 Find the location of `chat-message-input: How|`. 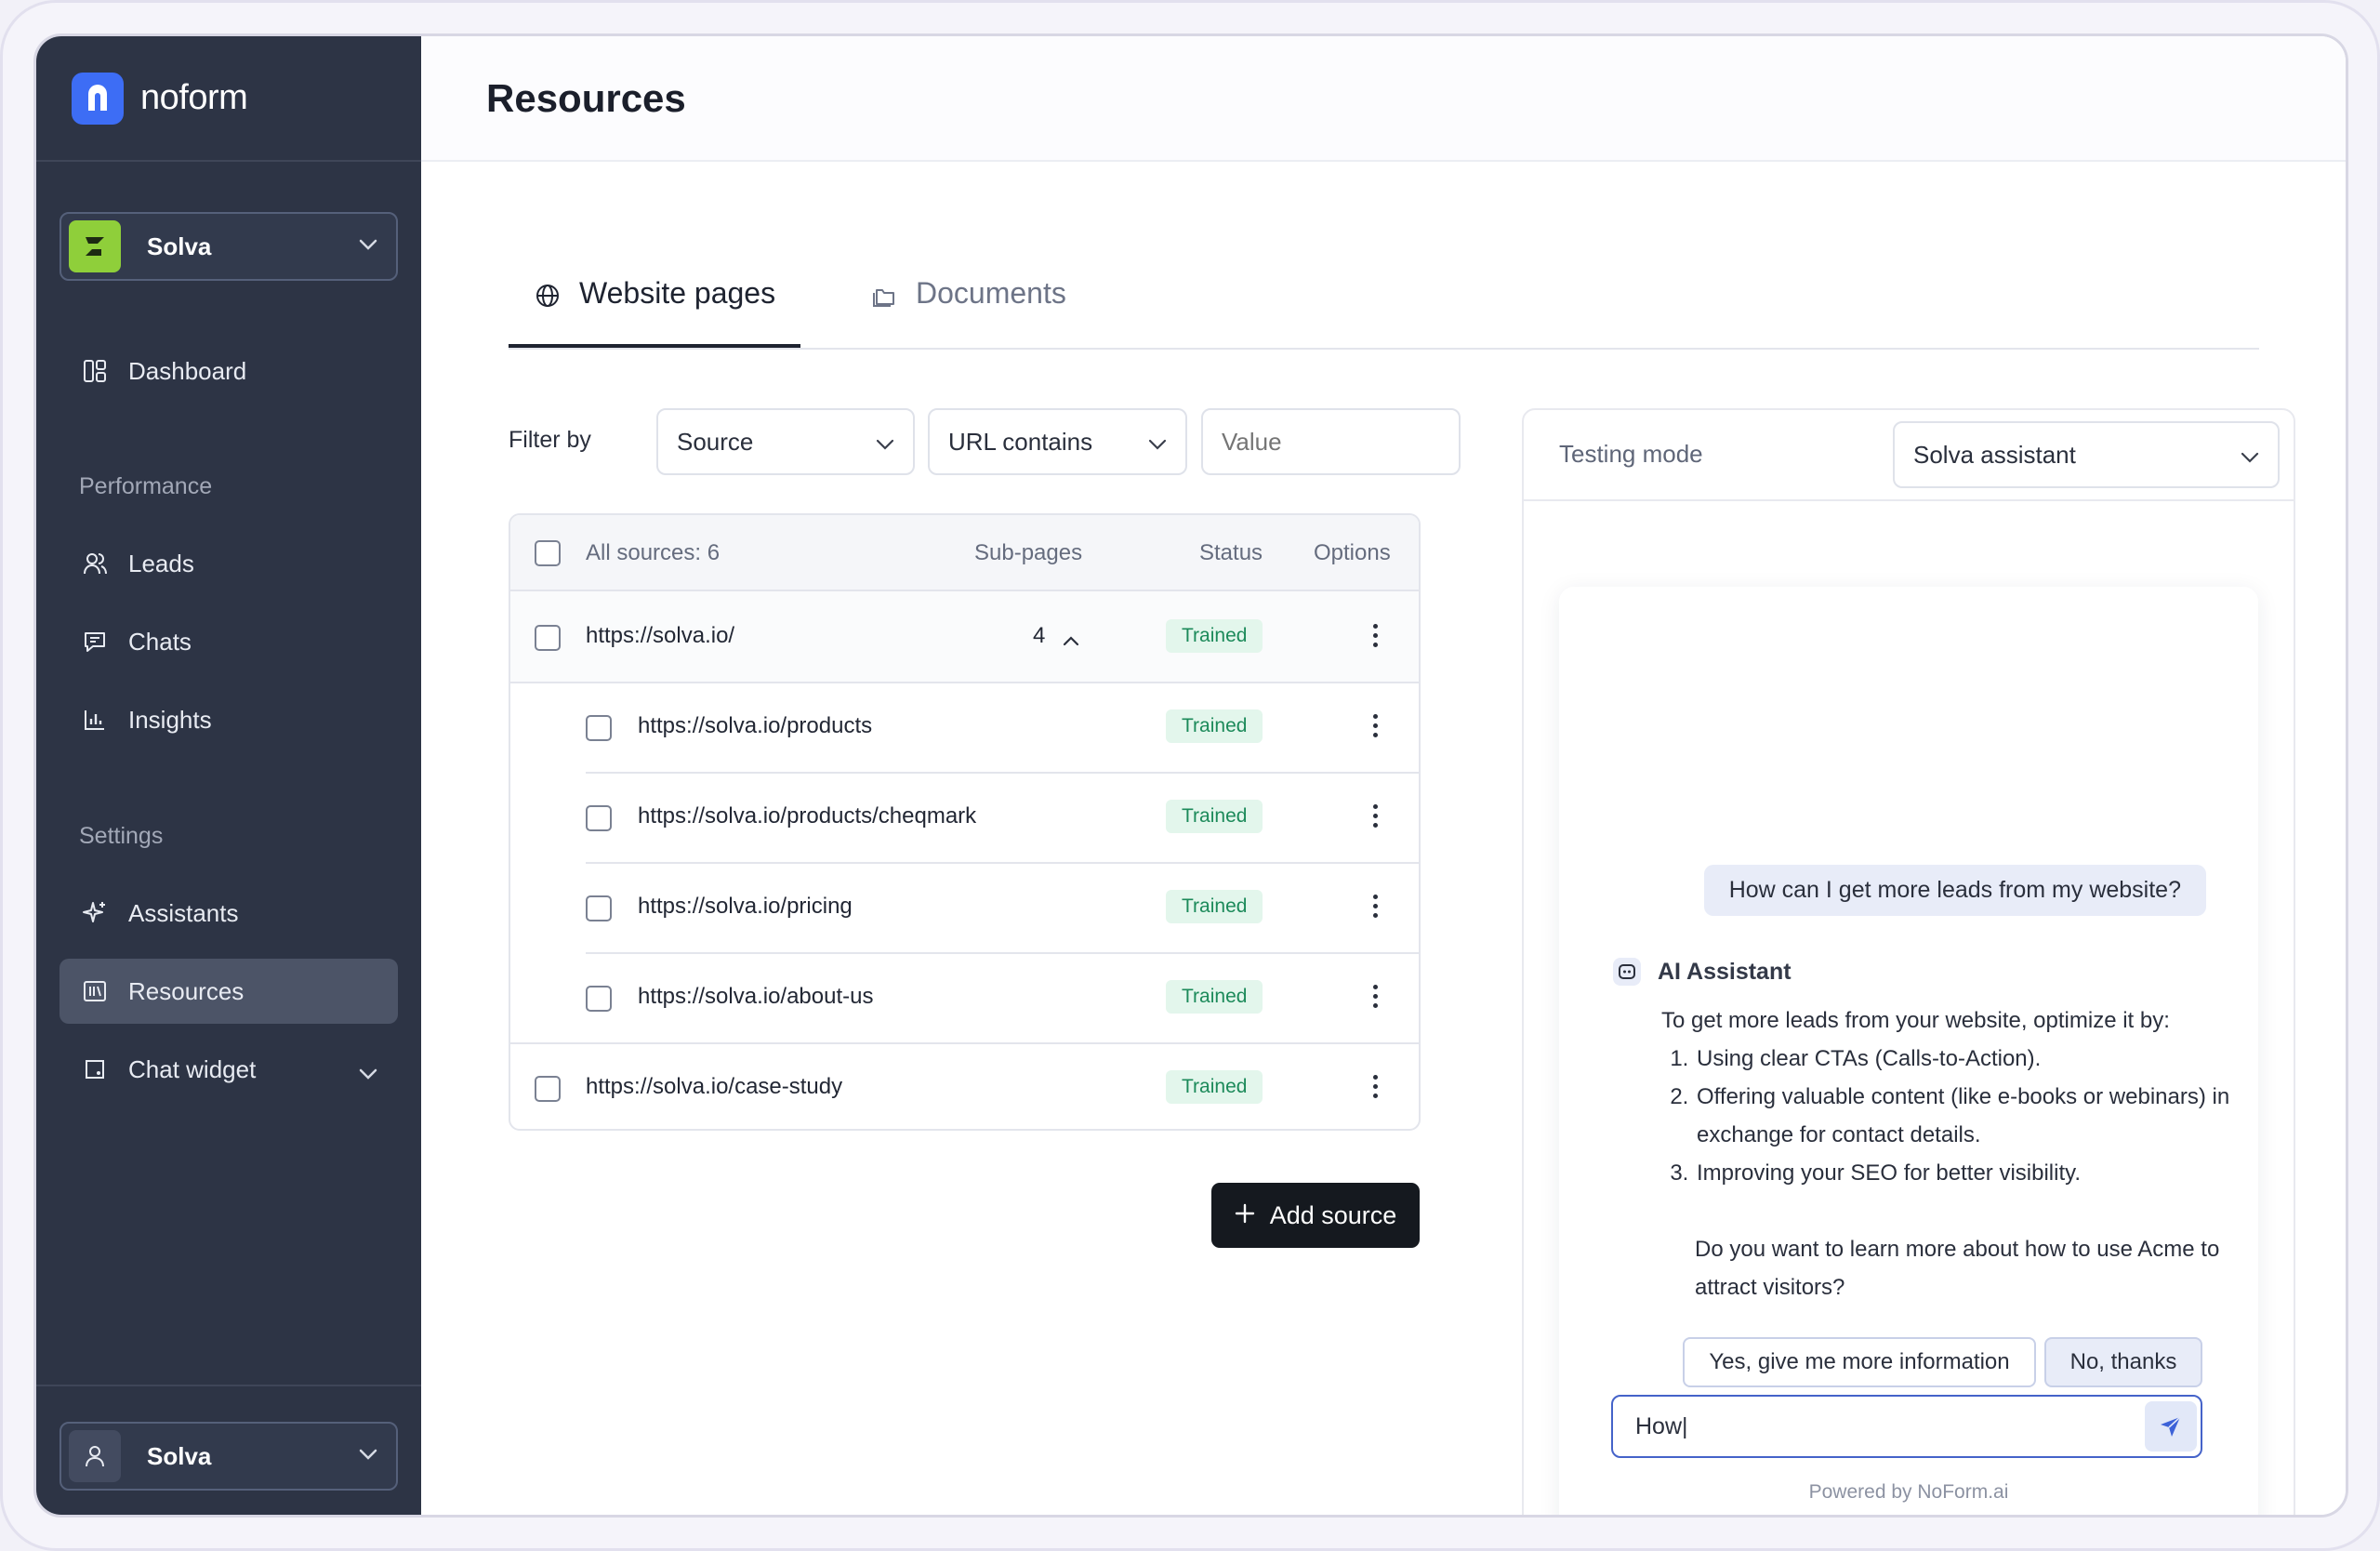

chat-message-input: How| is located at coordinates (1906, 1426).